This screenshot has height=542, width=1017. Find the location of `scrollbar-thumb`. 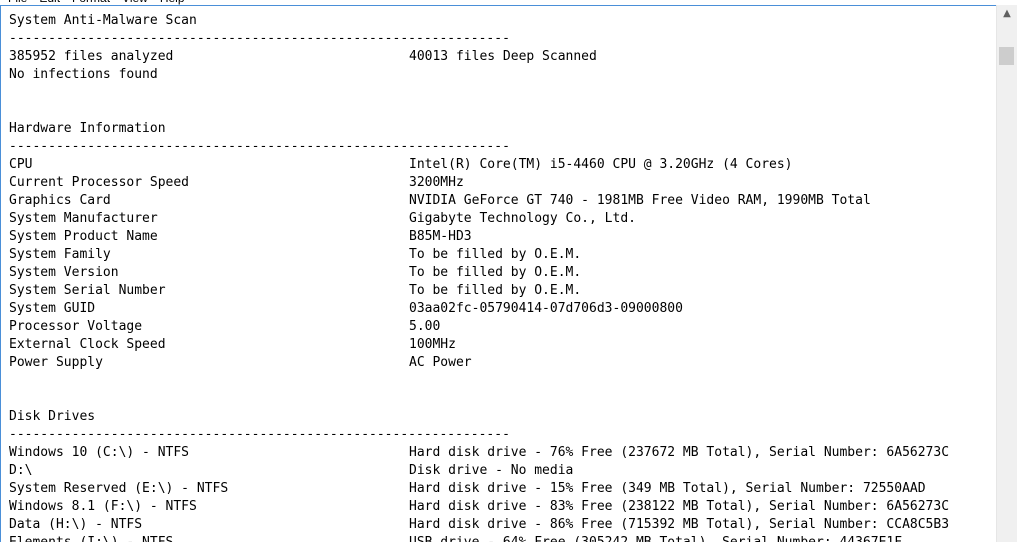

scrollbar-thumb is located at coordinates (1006, 56).